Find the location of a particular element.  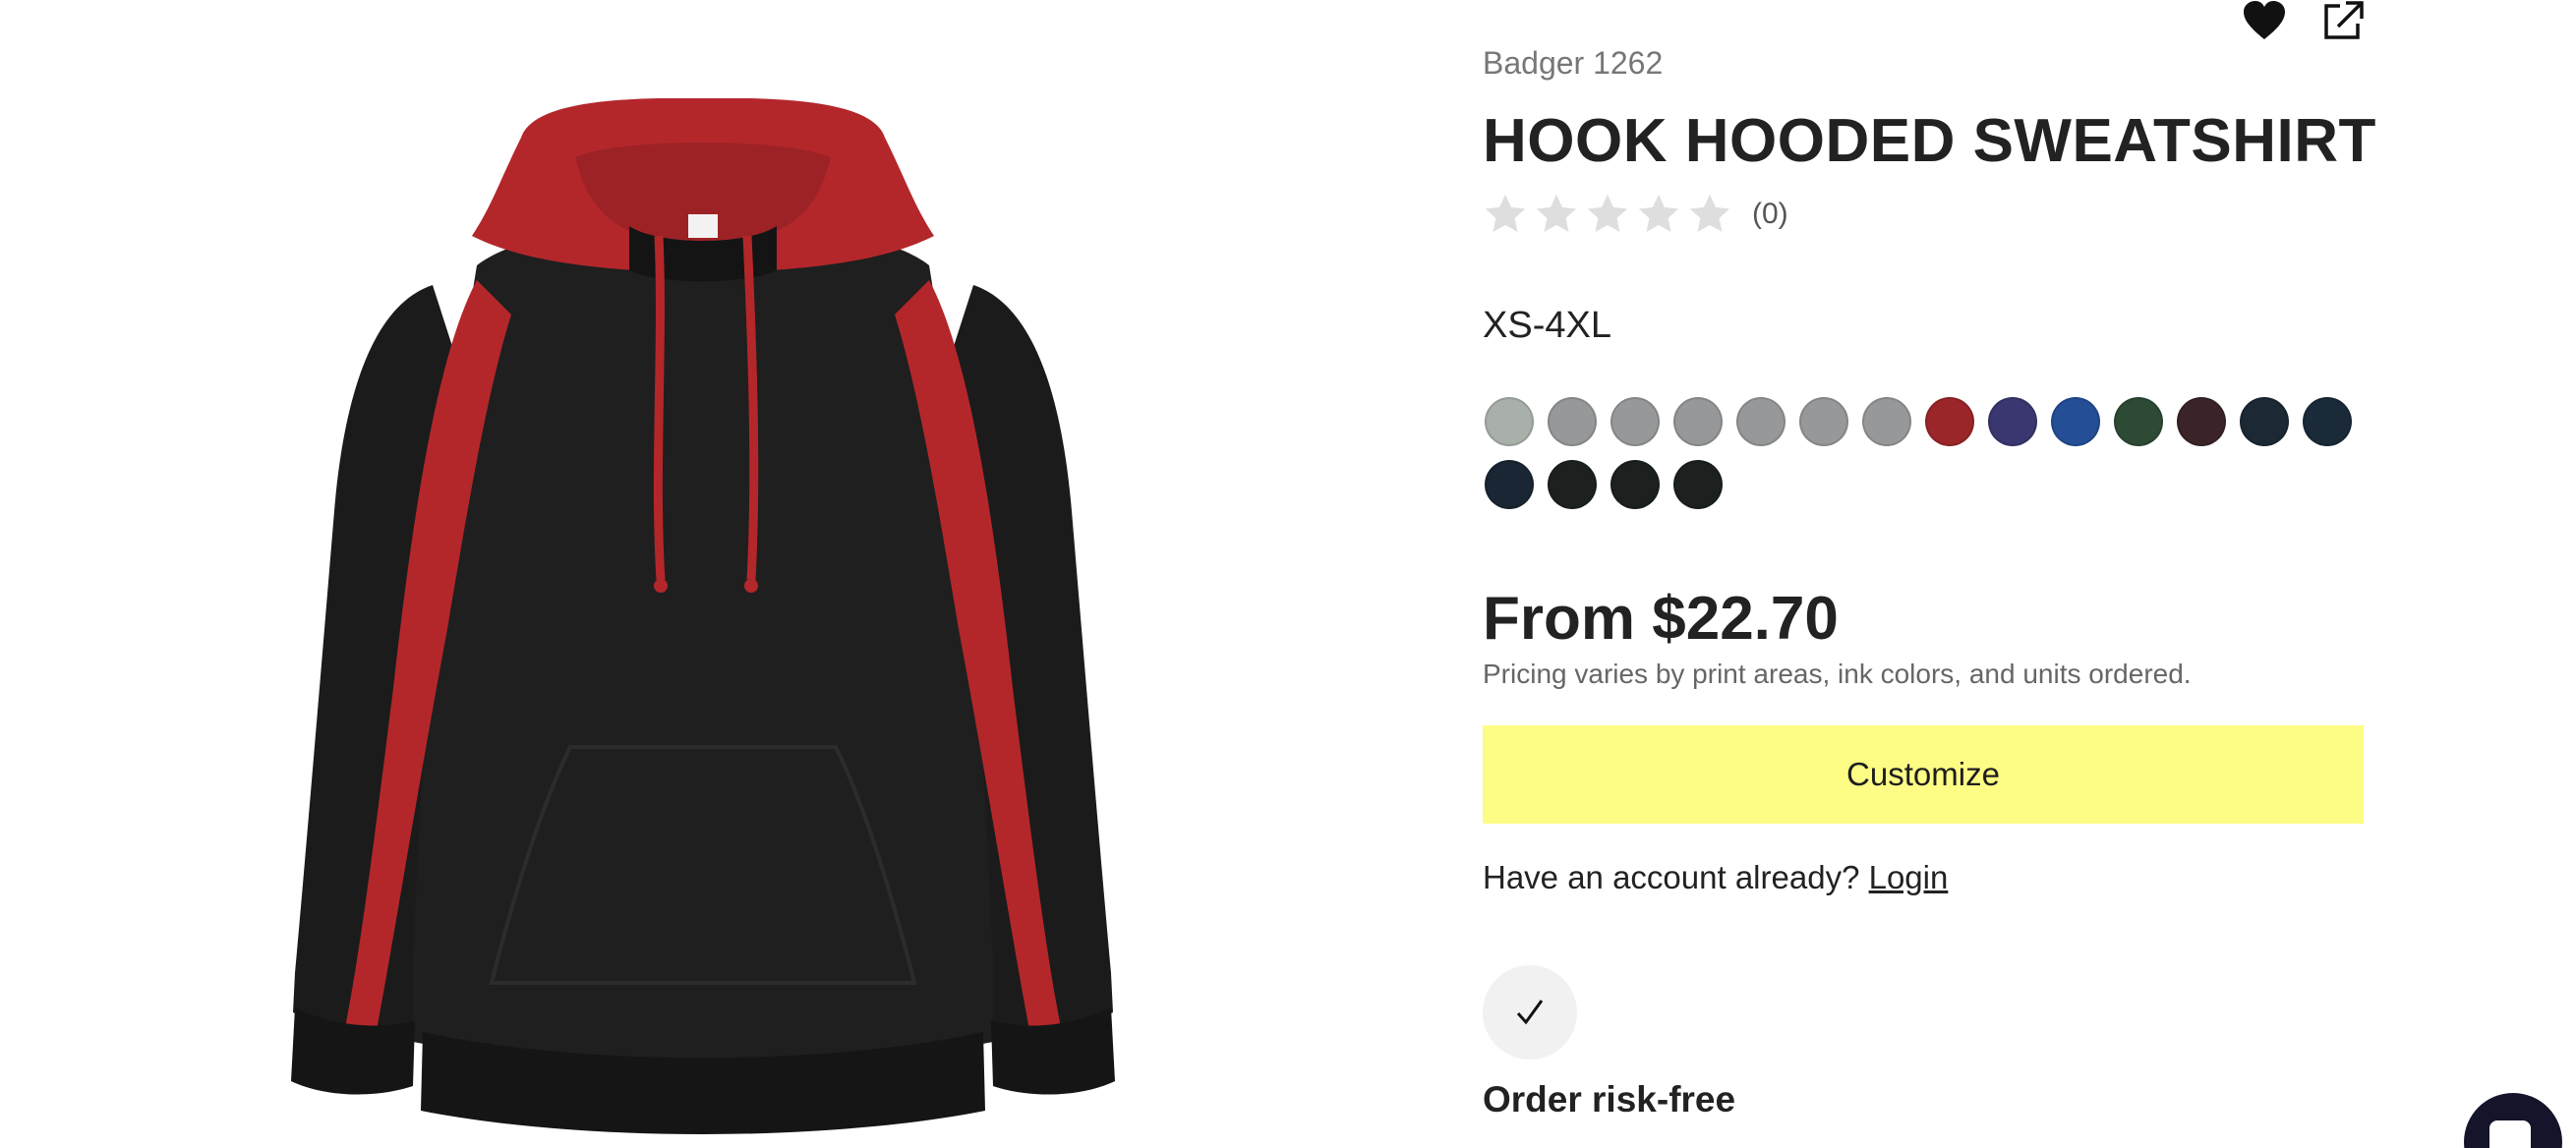

top-actions is located at coordinates (2306, 22).